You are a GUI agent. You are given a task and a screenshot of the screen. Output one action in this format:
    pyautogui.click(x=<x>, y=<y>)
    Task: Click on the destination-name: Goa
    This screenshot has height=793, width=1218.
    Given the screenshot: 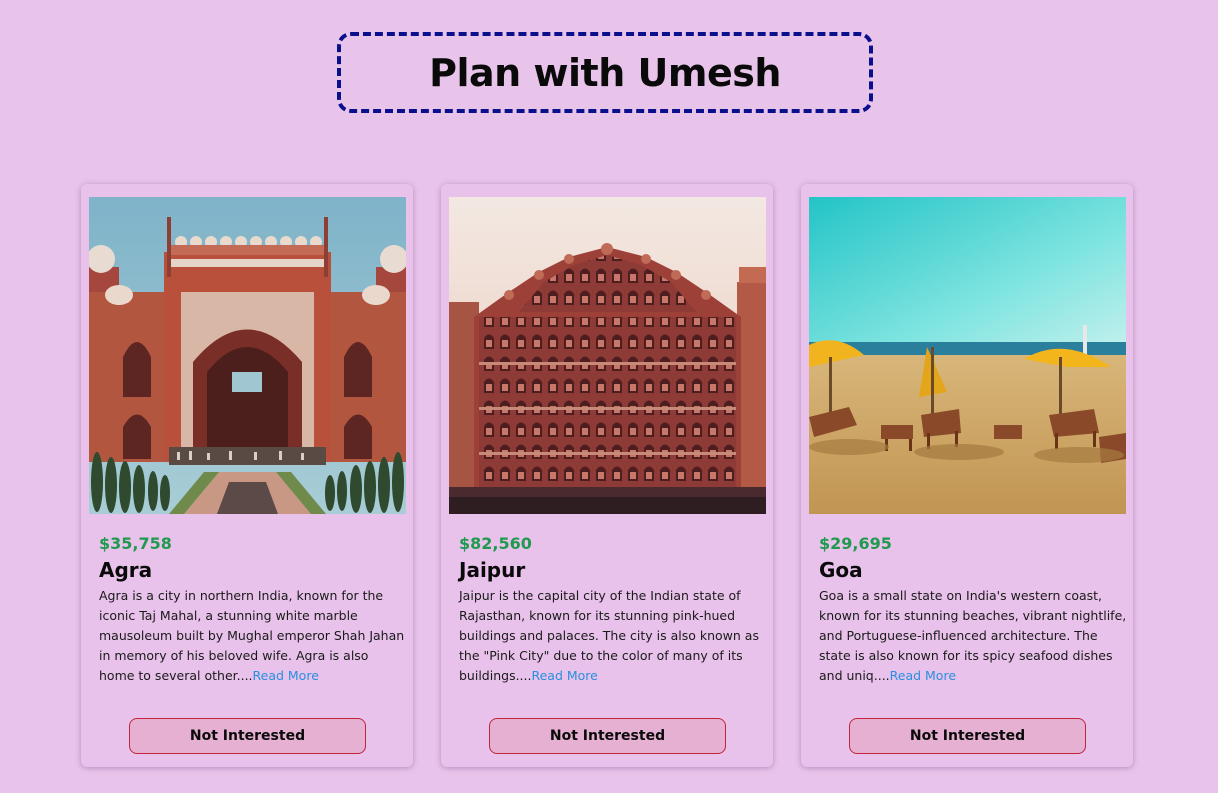 What is the action you would take?
    pyautogui.click(x=841, y=570)
    